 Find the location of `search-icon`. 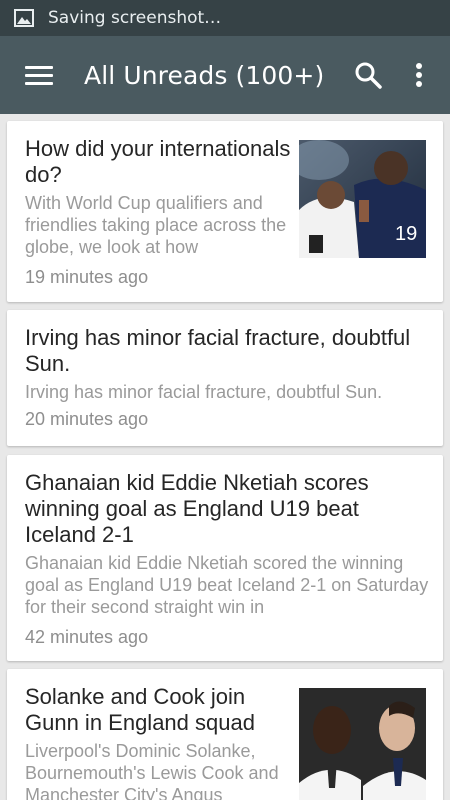

search-icon is located at coordinates (368, 75).